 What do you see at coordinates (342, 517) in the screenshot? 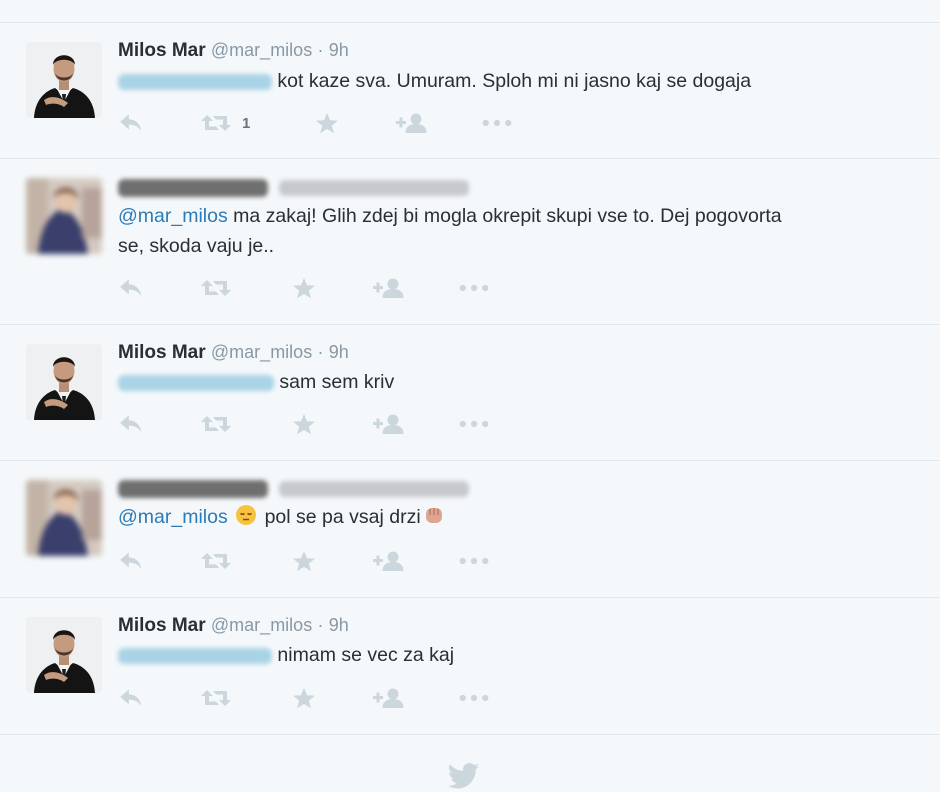
I see `tweet-body: pol se pa vsaj drzi` at bounding box center [342, 517].